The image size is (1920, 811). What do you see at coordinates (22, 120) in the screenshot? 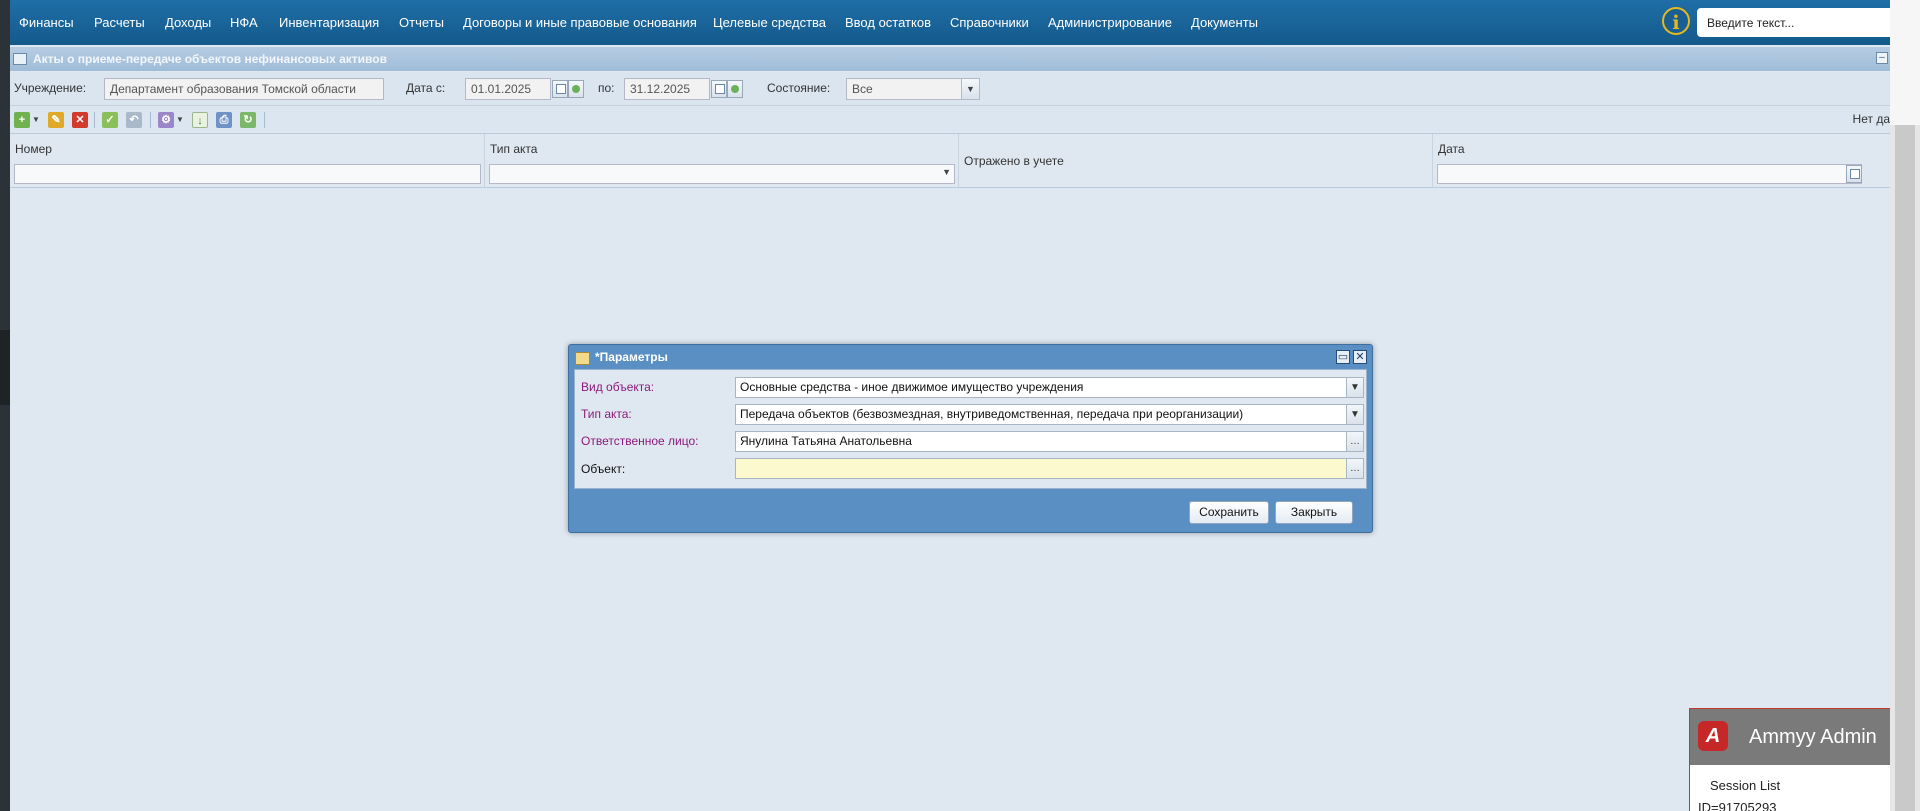
I see `add-icon: +` at bounding box center [22, 120].